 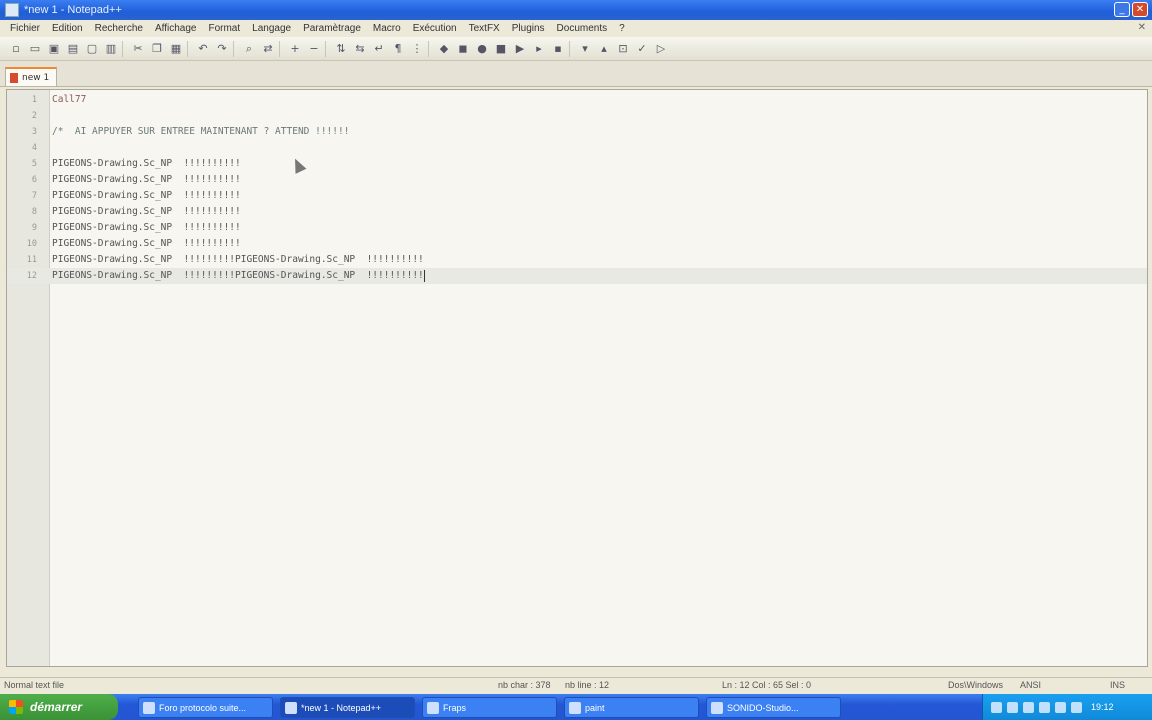 I want to click on editor-line: 9 PIGEONS-Drawing.Sc_NP !!!!!!!!!!, so click(x=577, y=228).